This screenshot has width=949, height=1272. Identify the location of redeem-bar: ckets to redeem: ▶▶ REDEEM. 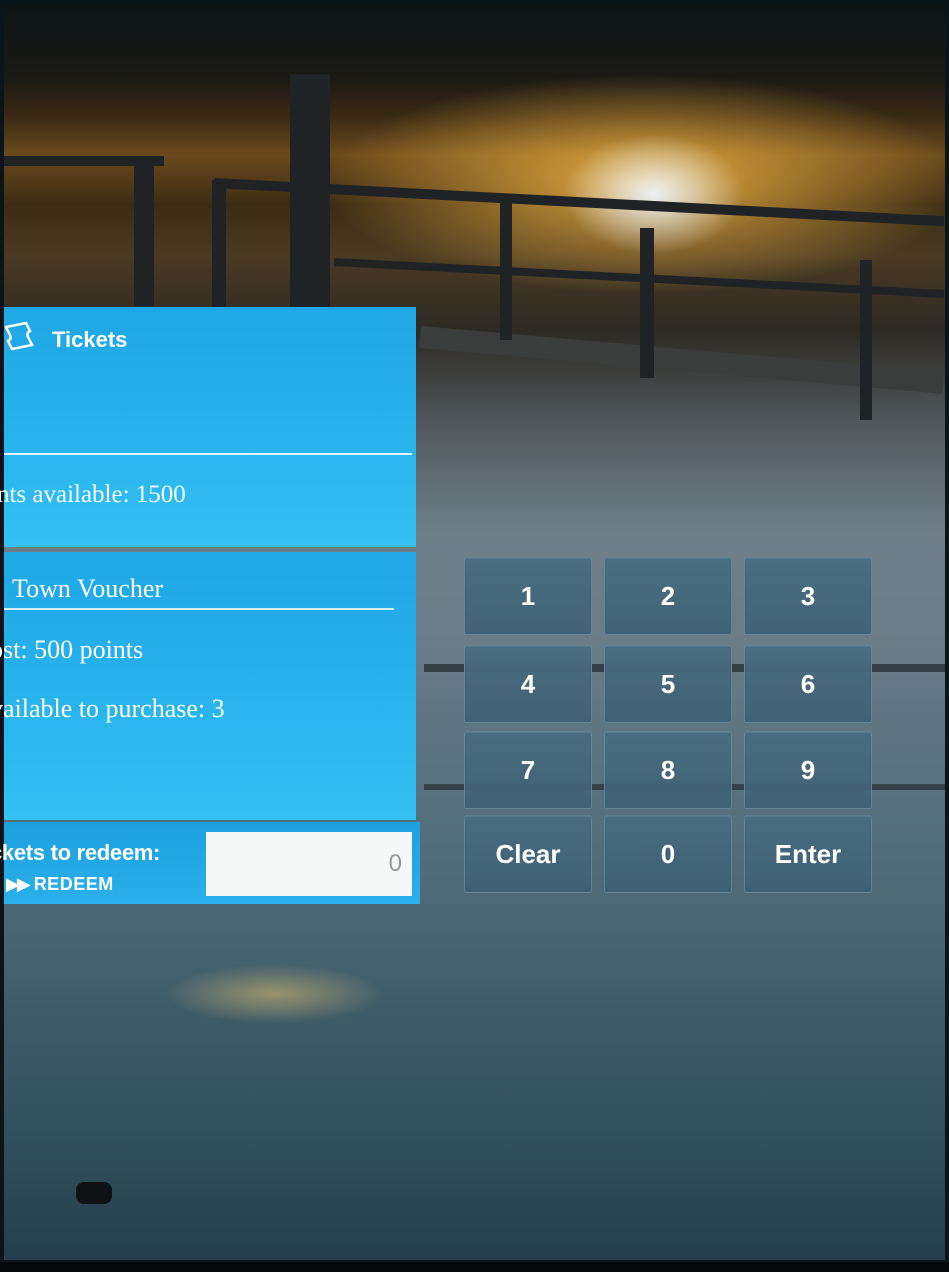
(210, 863).